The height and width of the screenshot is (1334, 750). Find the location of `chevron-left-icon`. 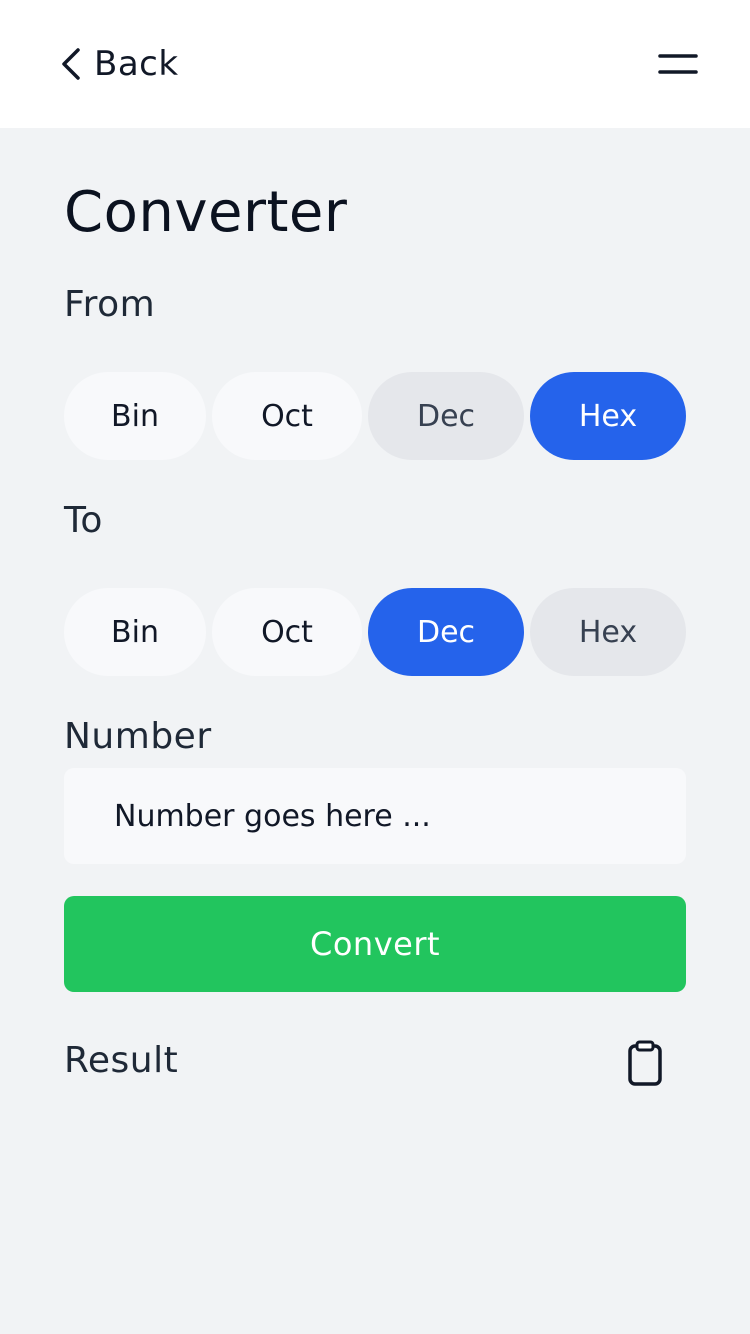

chevron-left-icon is located at coordinates (71, 64).